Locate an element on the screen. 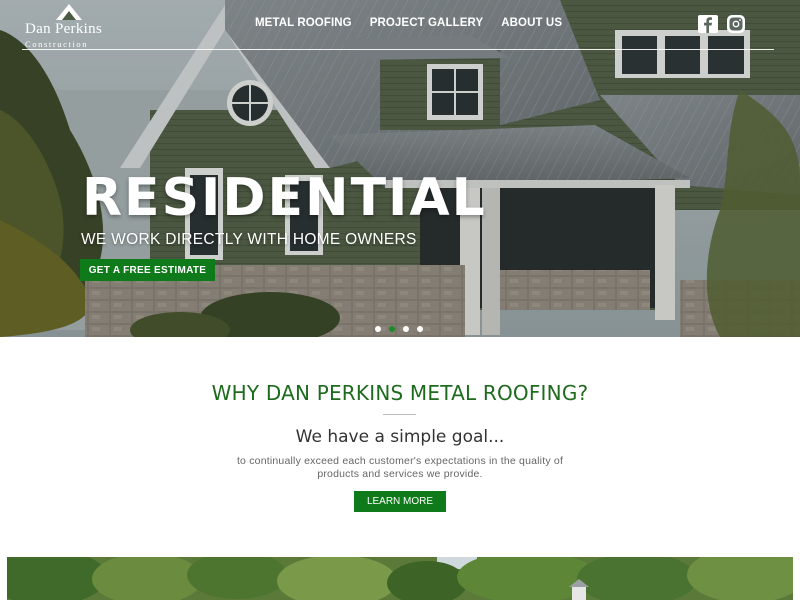  free-estimate-button: GET A FREE ESTIMATE is located at coordinates (147, 270).